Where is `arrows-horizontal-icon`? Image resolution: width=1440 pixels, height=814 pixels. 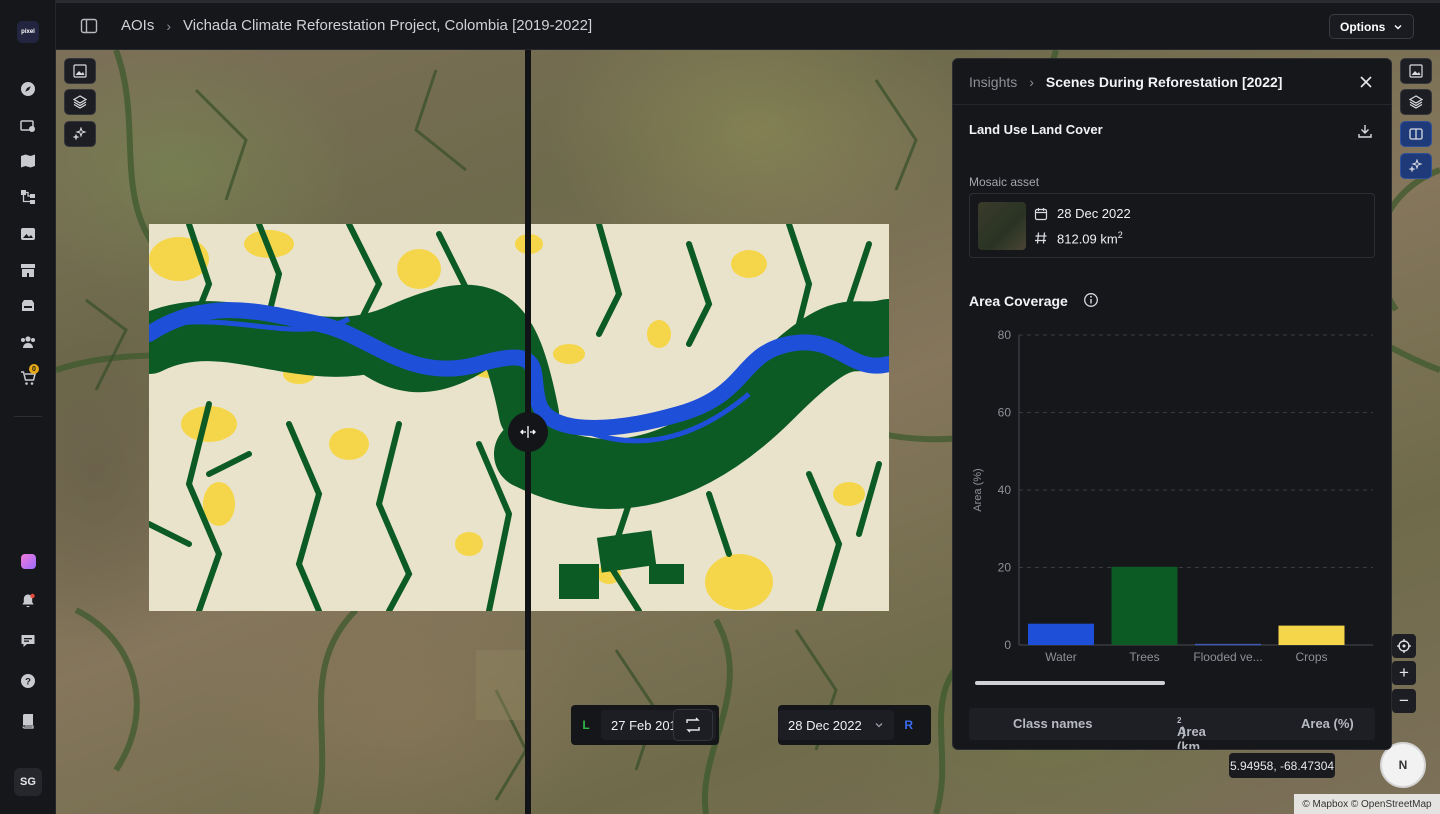 arrows-horizontal-icon is located at coordinates (528, 432).